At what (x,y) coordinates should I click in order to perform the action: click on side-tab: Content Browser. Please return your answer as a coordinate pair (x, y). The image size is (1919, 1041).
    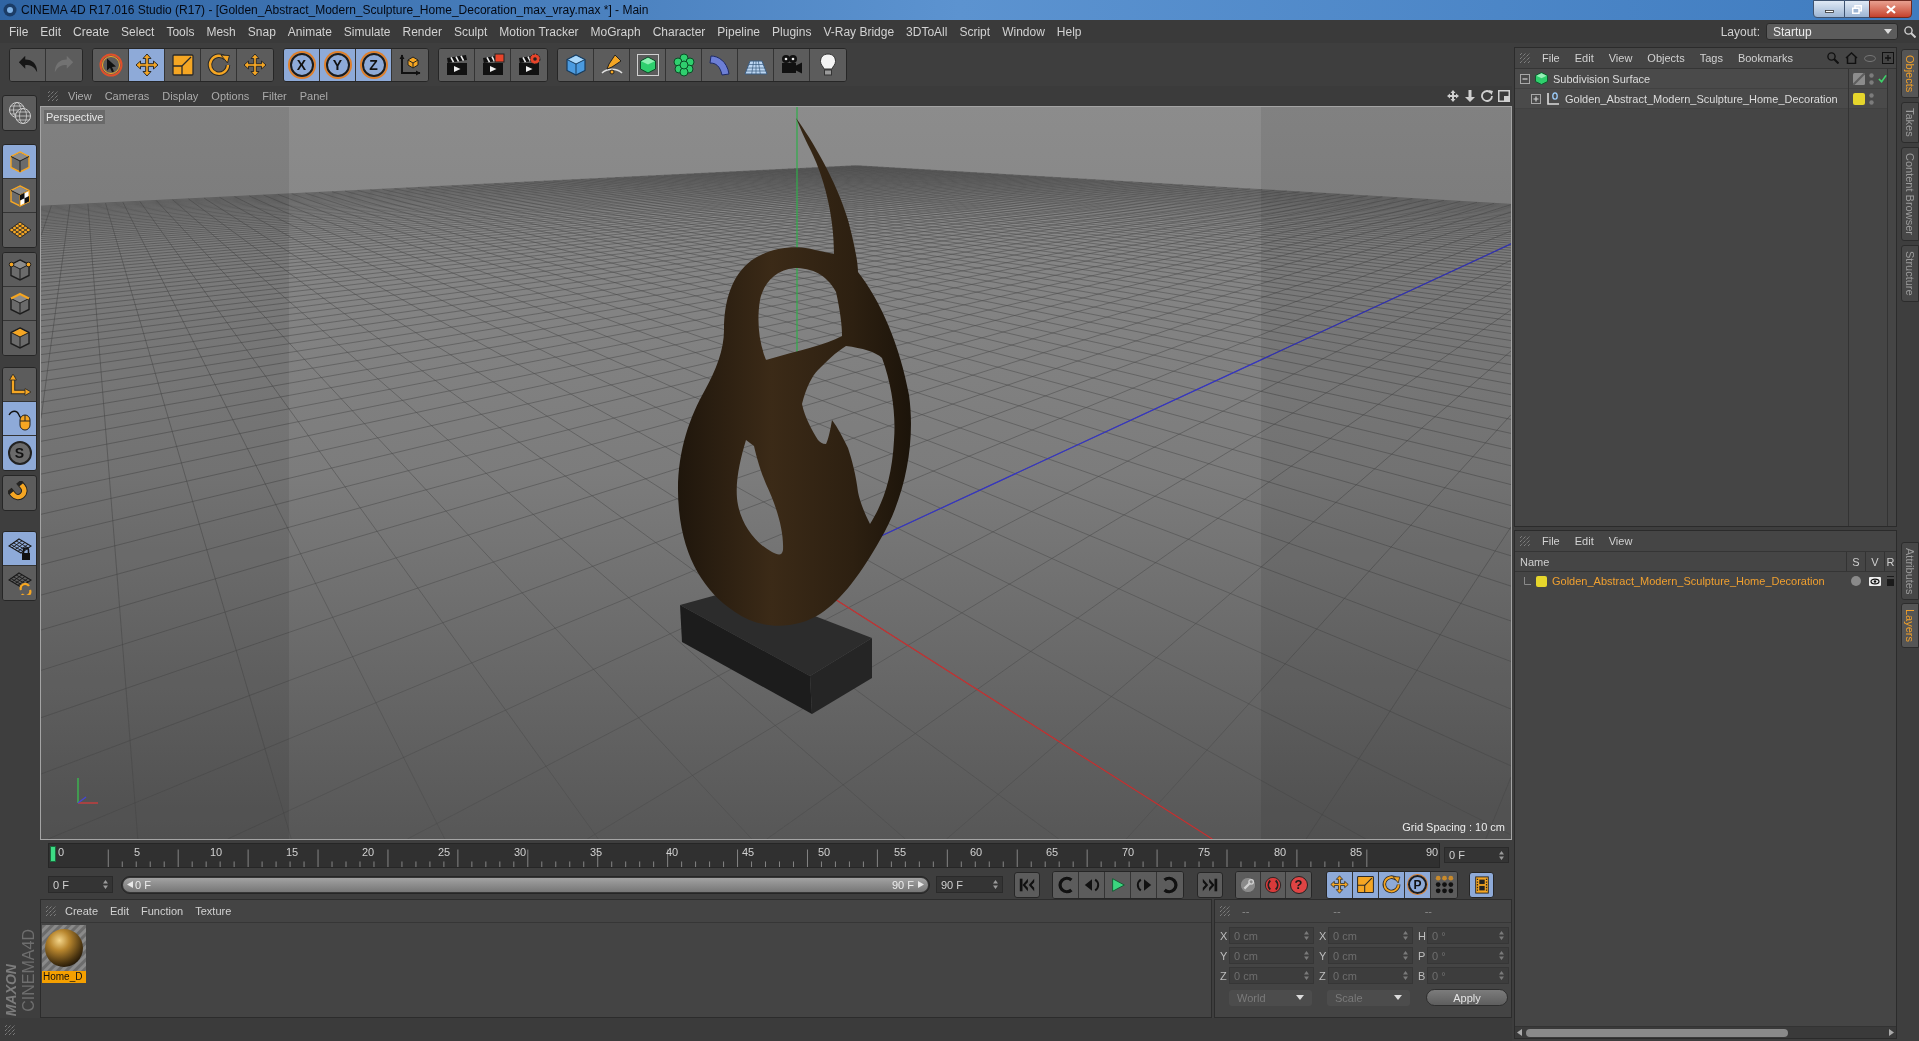
    Looking at the image, I should click on (1910, 194).